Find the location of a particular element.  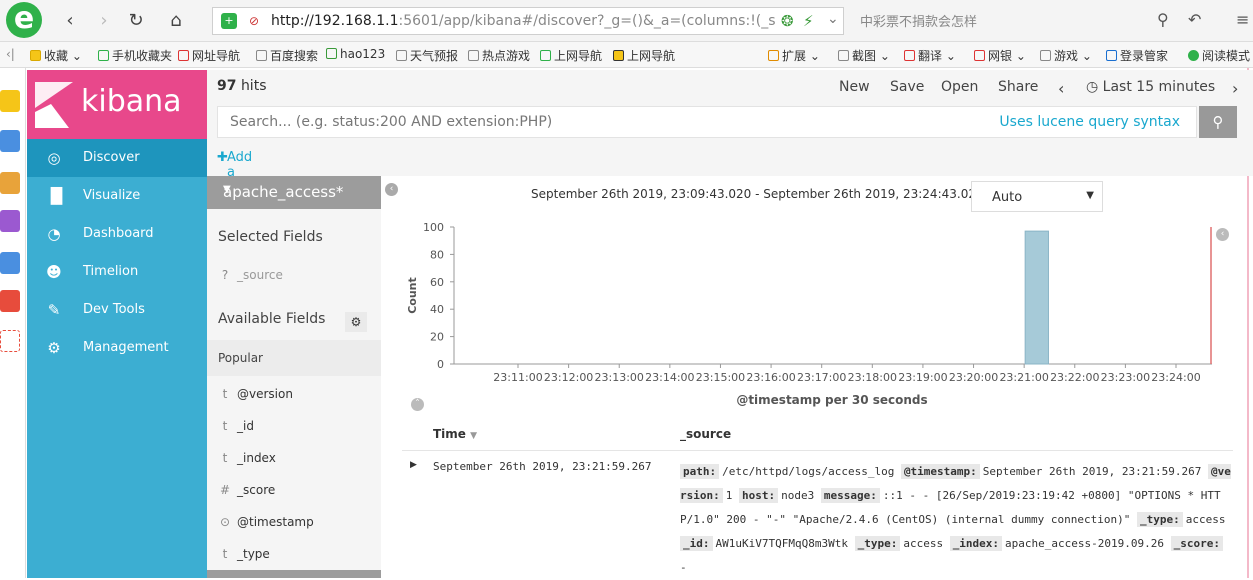

bar-chart-icon: ▐▌ is located at coordinates (57, 196).